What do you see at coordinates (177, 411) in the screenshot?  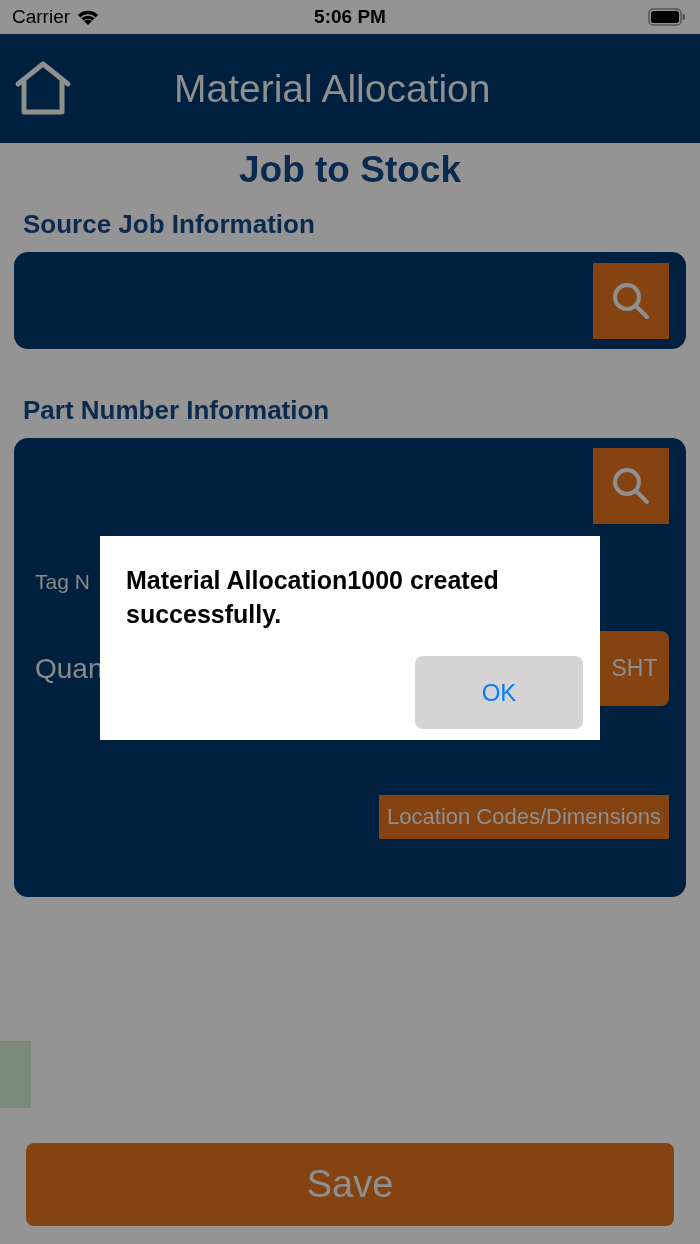 I see `section-label: Part Number Information` at bounding box center [177, 411].